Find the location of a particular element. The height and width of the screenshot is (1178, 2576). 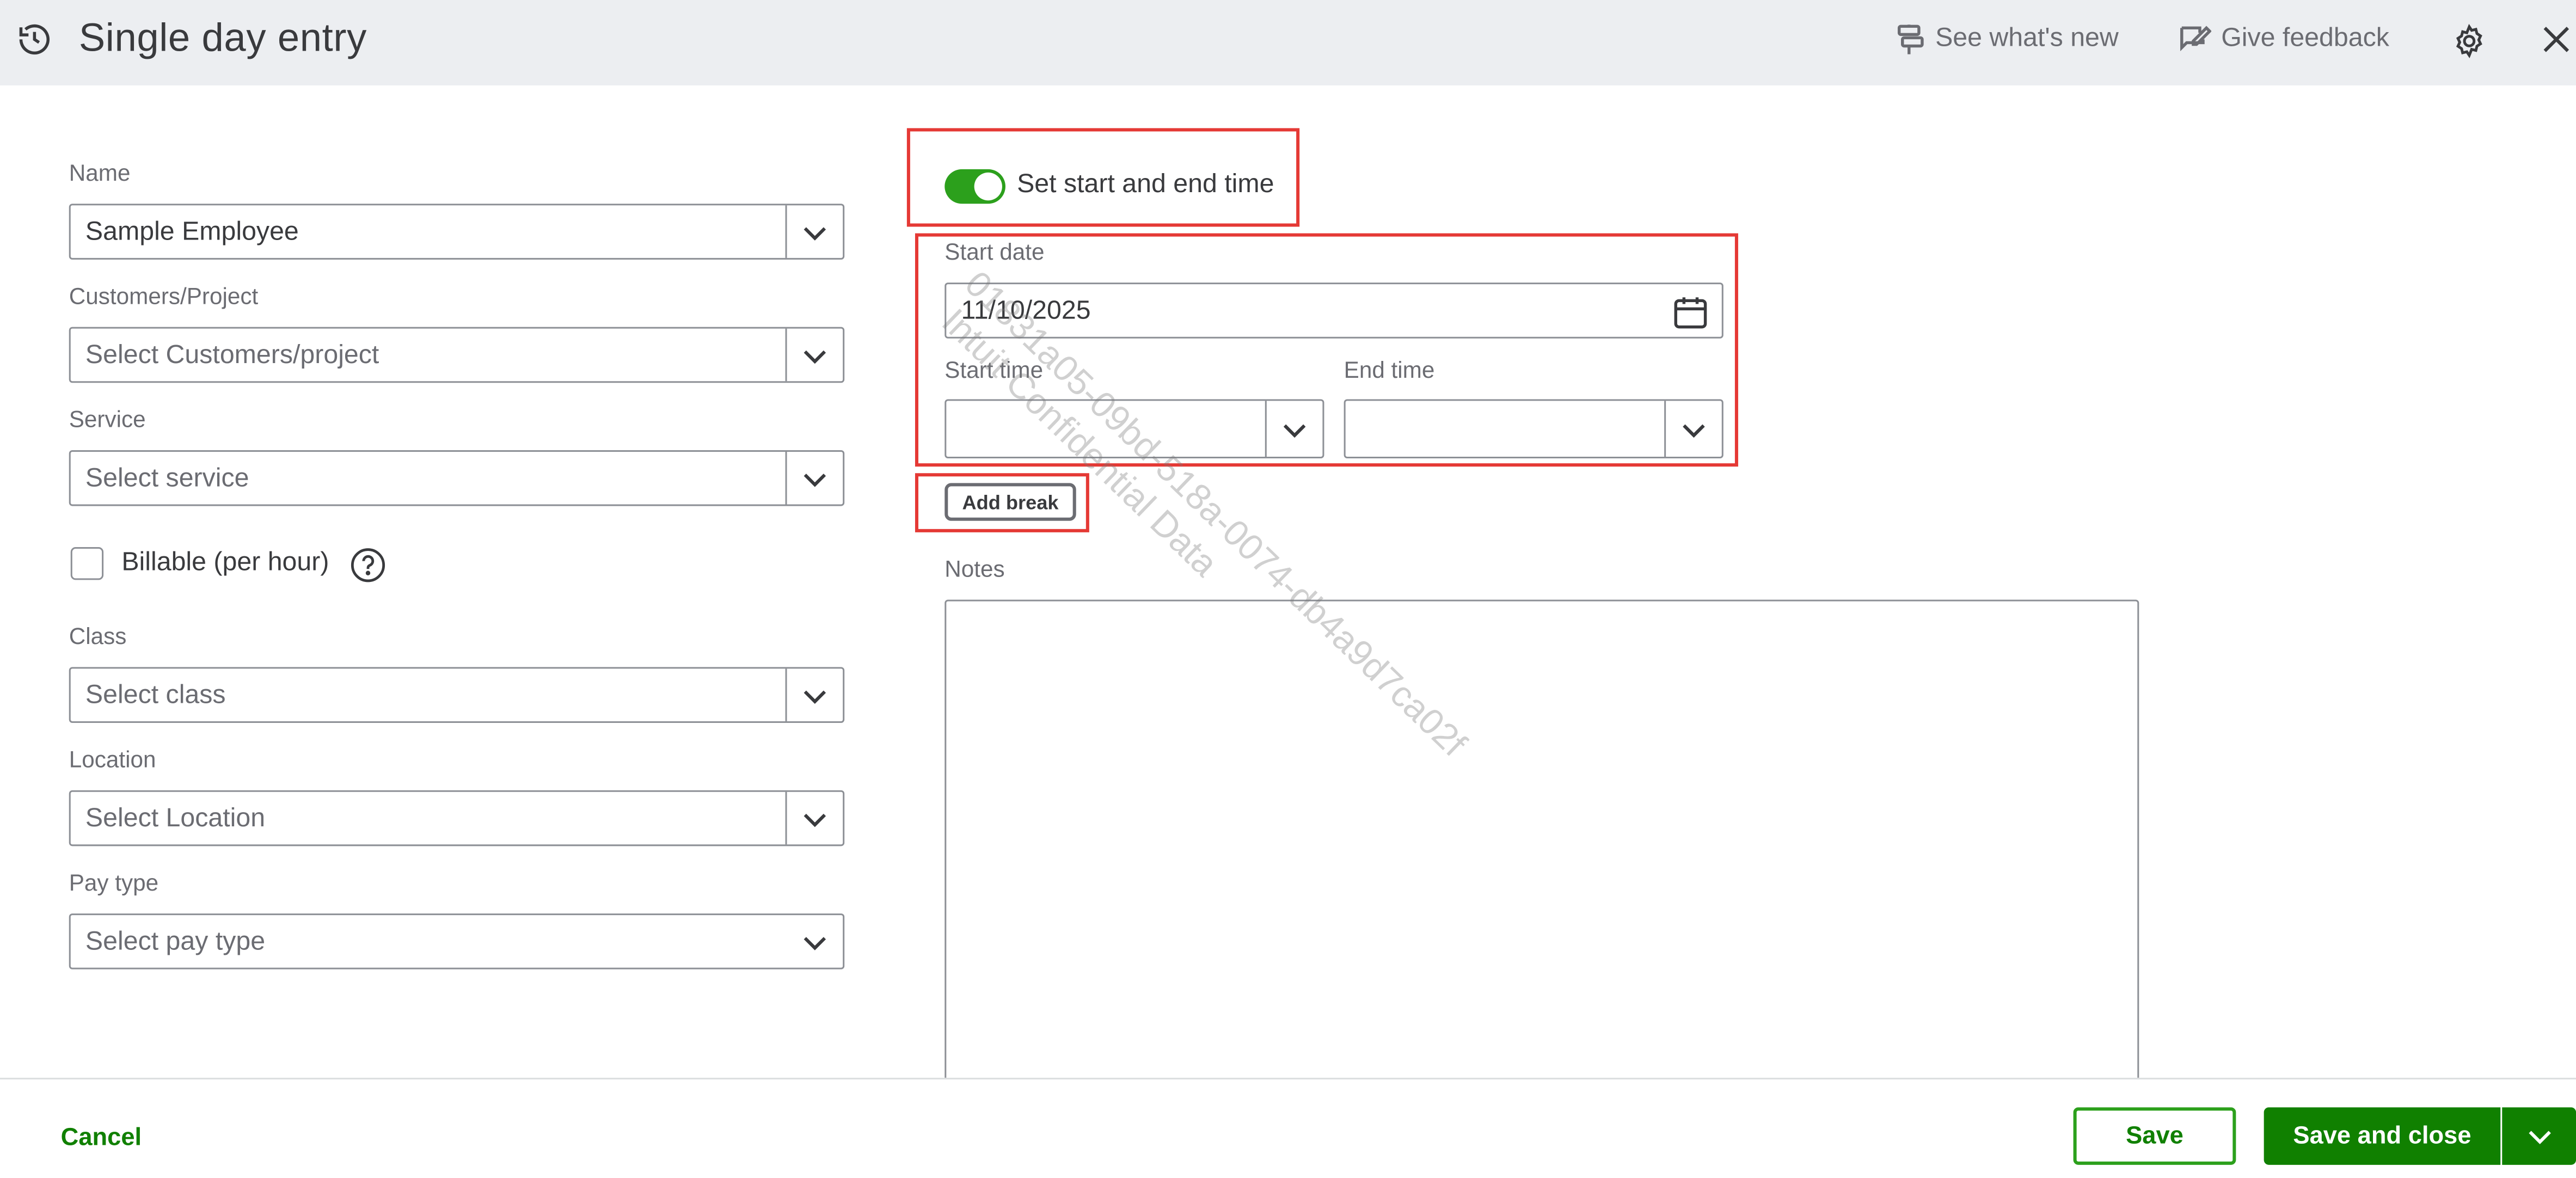

whats-new-link: See what's new is located at coordinates (2007, 39).